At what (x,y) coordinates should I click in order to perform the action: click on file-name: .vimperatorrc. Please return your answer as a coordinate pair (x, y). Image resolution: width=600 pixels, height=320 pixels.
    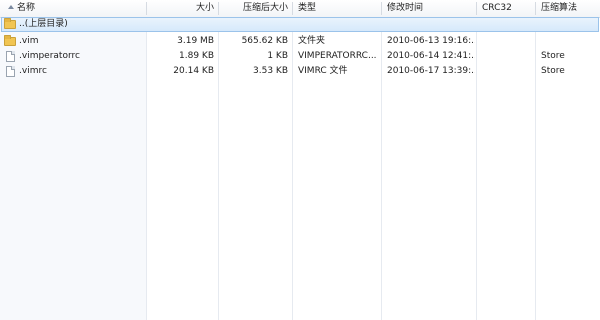
    Looking at the image, I should click on (49, 56).